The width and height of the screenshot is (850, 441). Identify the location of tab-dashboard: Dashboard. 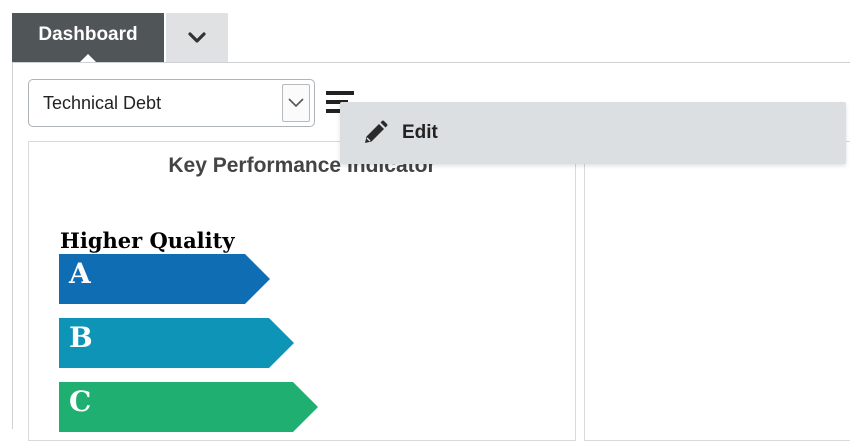
(88, 37).